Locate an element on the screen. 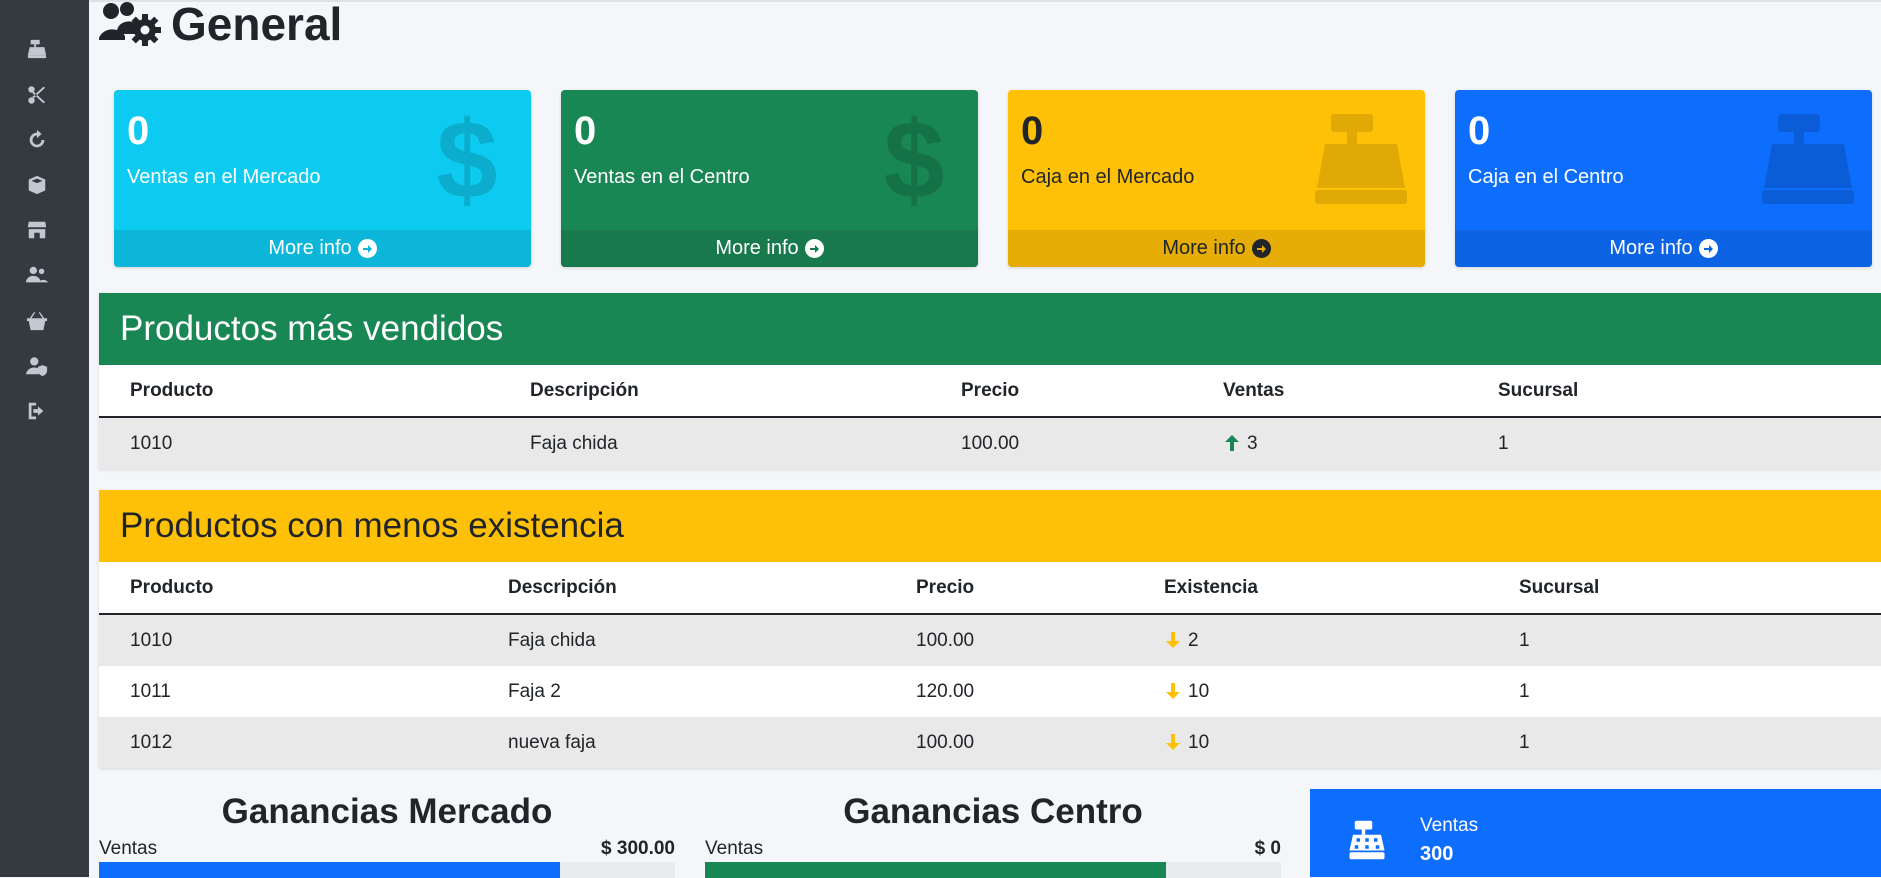 The width and height of the screenshot is (1881, 878). table-cell: 3 is located at coordinates (1360, 443).